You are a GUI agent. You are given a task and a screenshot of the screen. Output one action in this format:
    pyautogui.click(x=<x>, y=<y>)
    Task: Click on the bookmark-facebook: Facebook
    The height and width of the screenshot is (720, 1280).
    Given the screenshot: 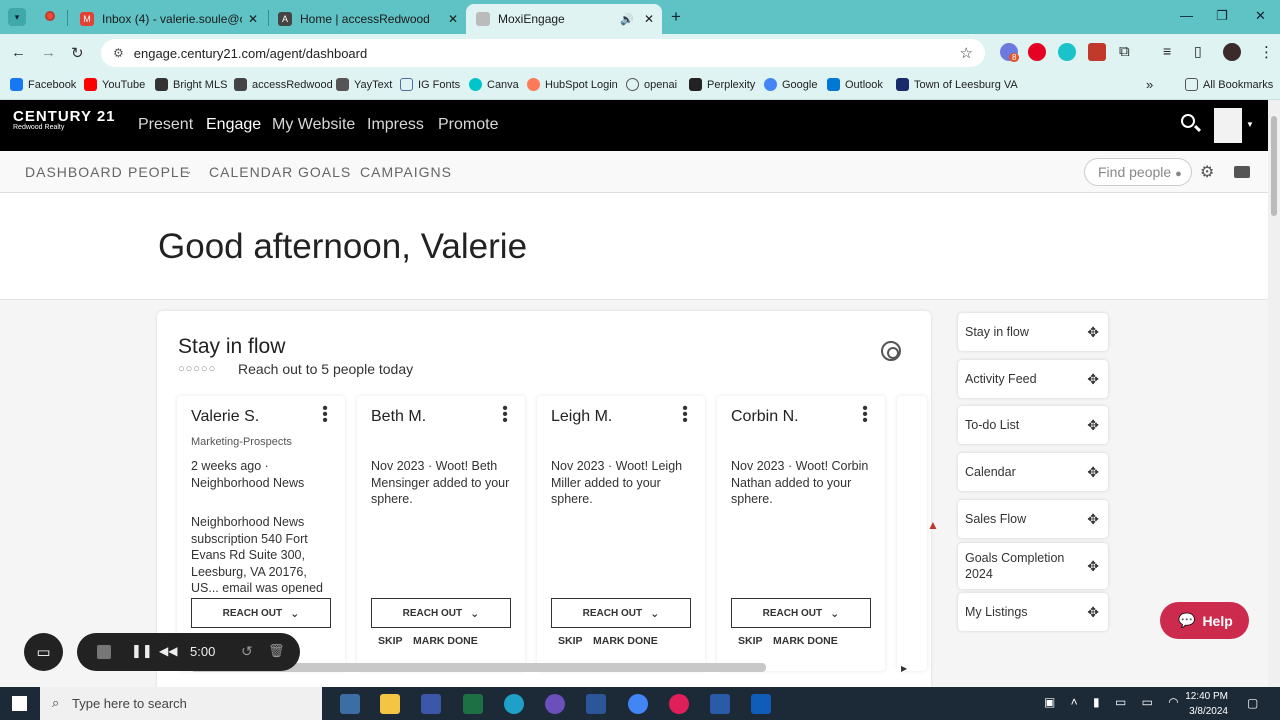 What is the action you would take?
    pyautogui.click(x=43, y=84)
    